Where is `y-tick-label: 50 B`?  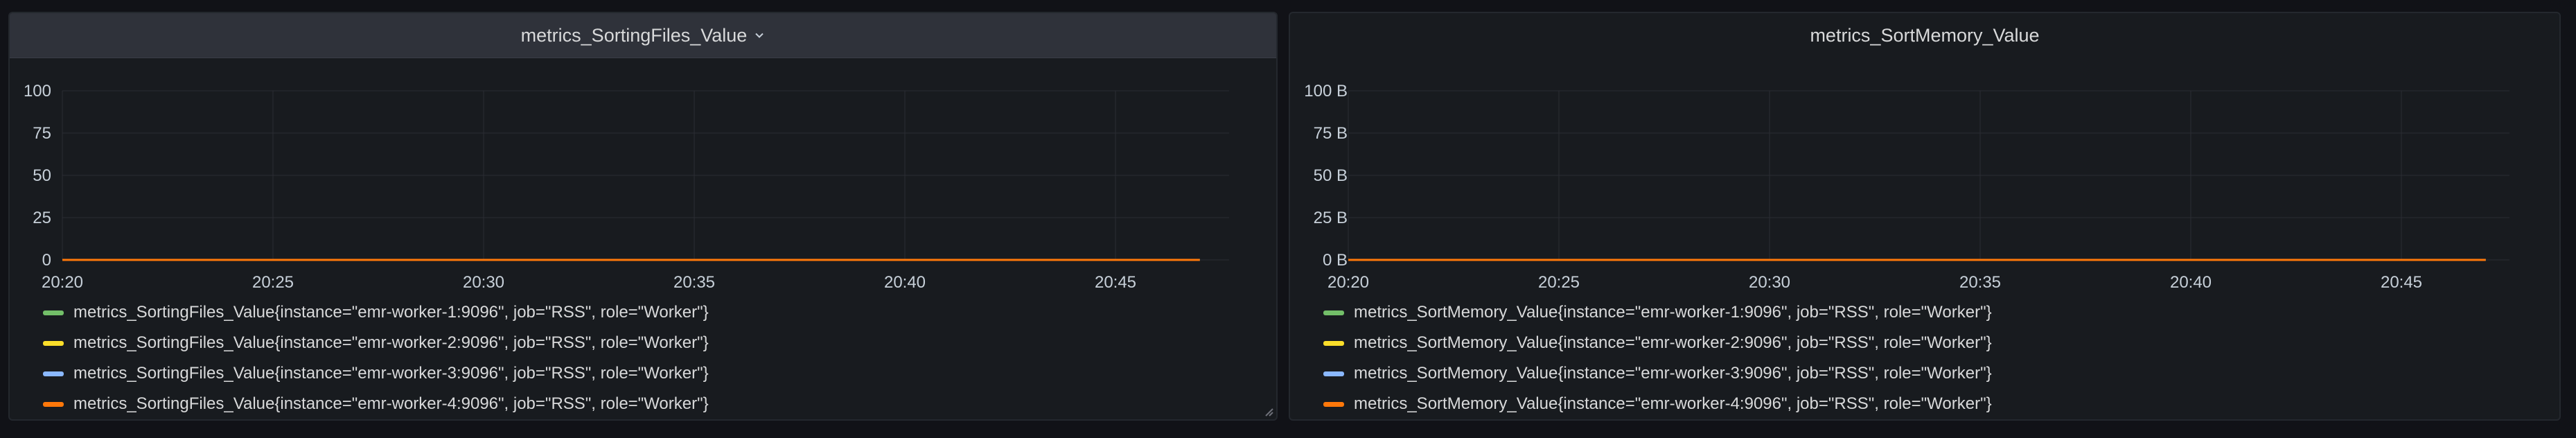
y-tick-label: 50 B is located at coordinates (1331, 175).